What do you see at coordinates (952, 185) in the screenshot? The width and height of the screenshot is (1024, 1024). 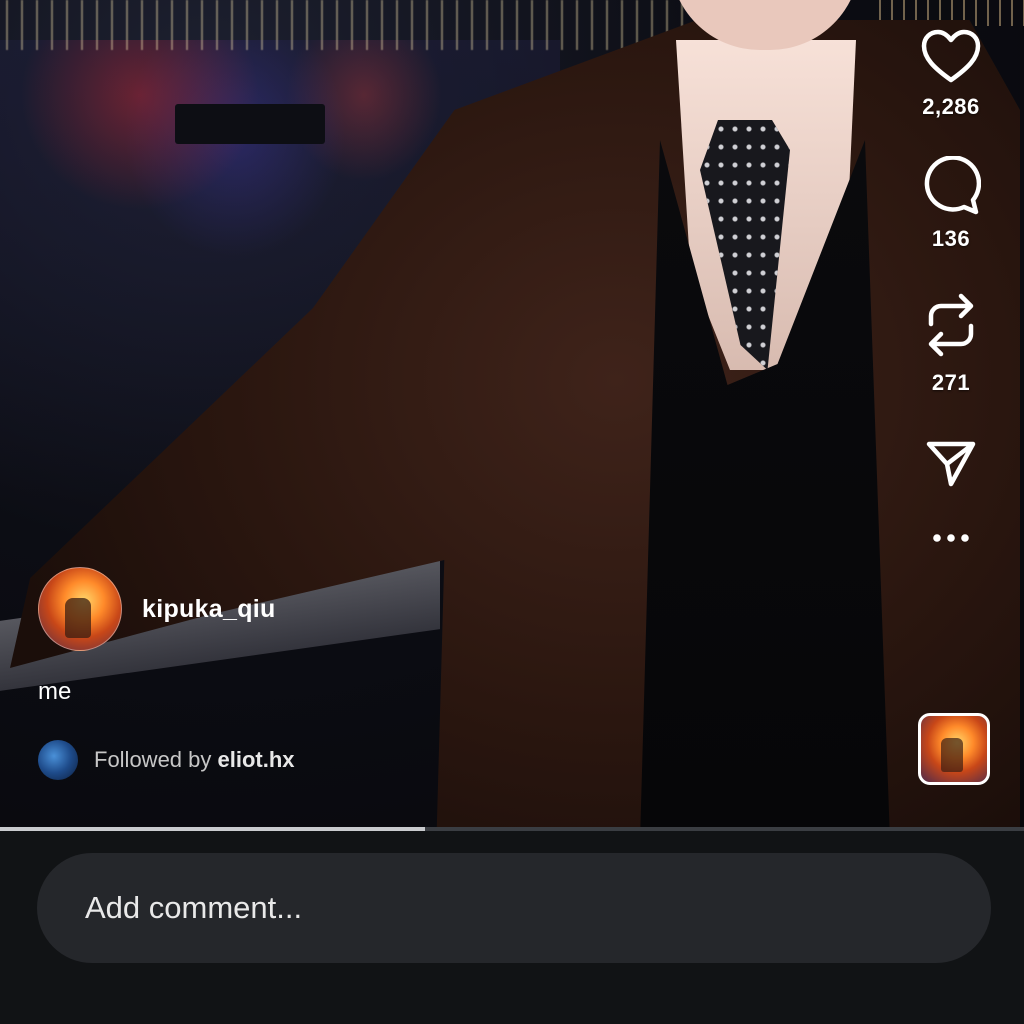 I see `comment-bubble-icon` at bounding box center [952, 185].